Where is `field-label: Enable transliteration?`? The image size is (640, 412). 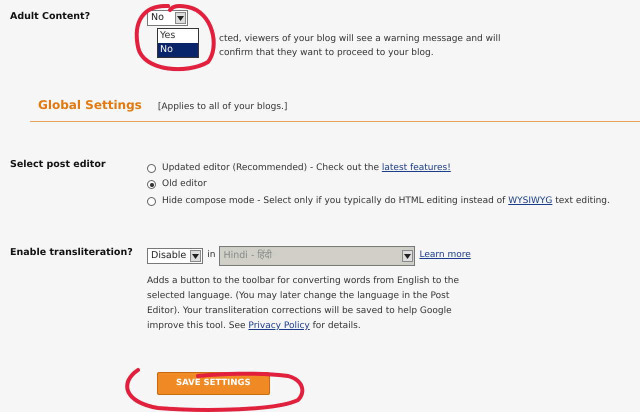 field-label: Enable transliteration? is located at coordinates (71, 253).